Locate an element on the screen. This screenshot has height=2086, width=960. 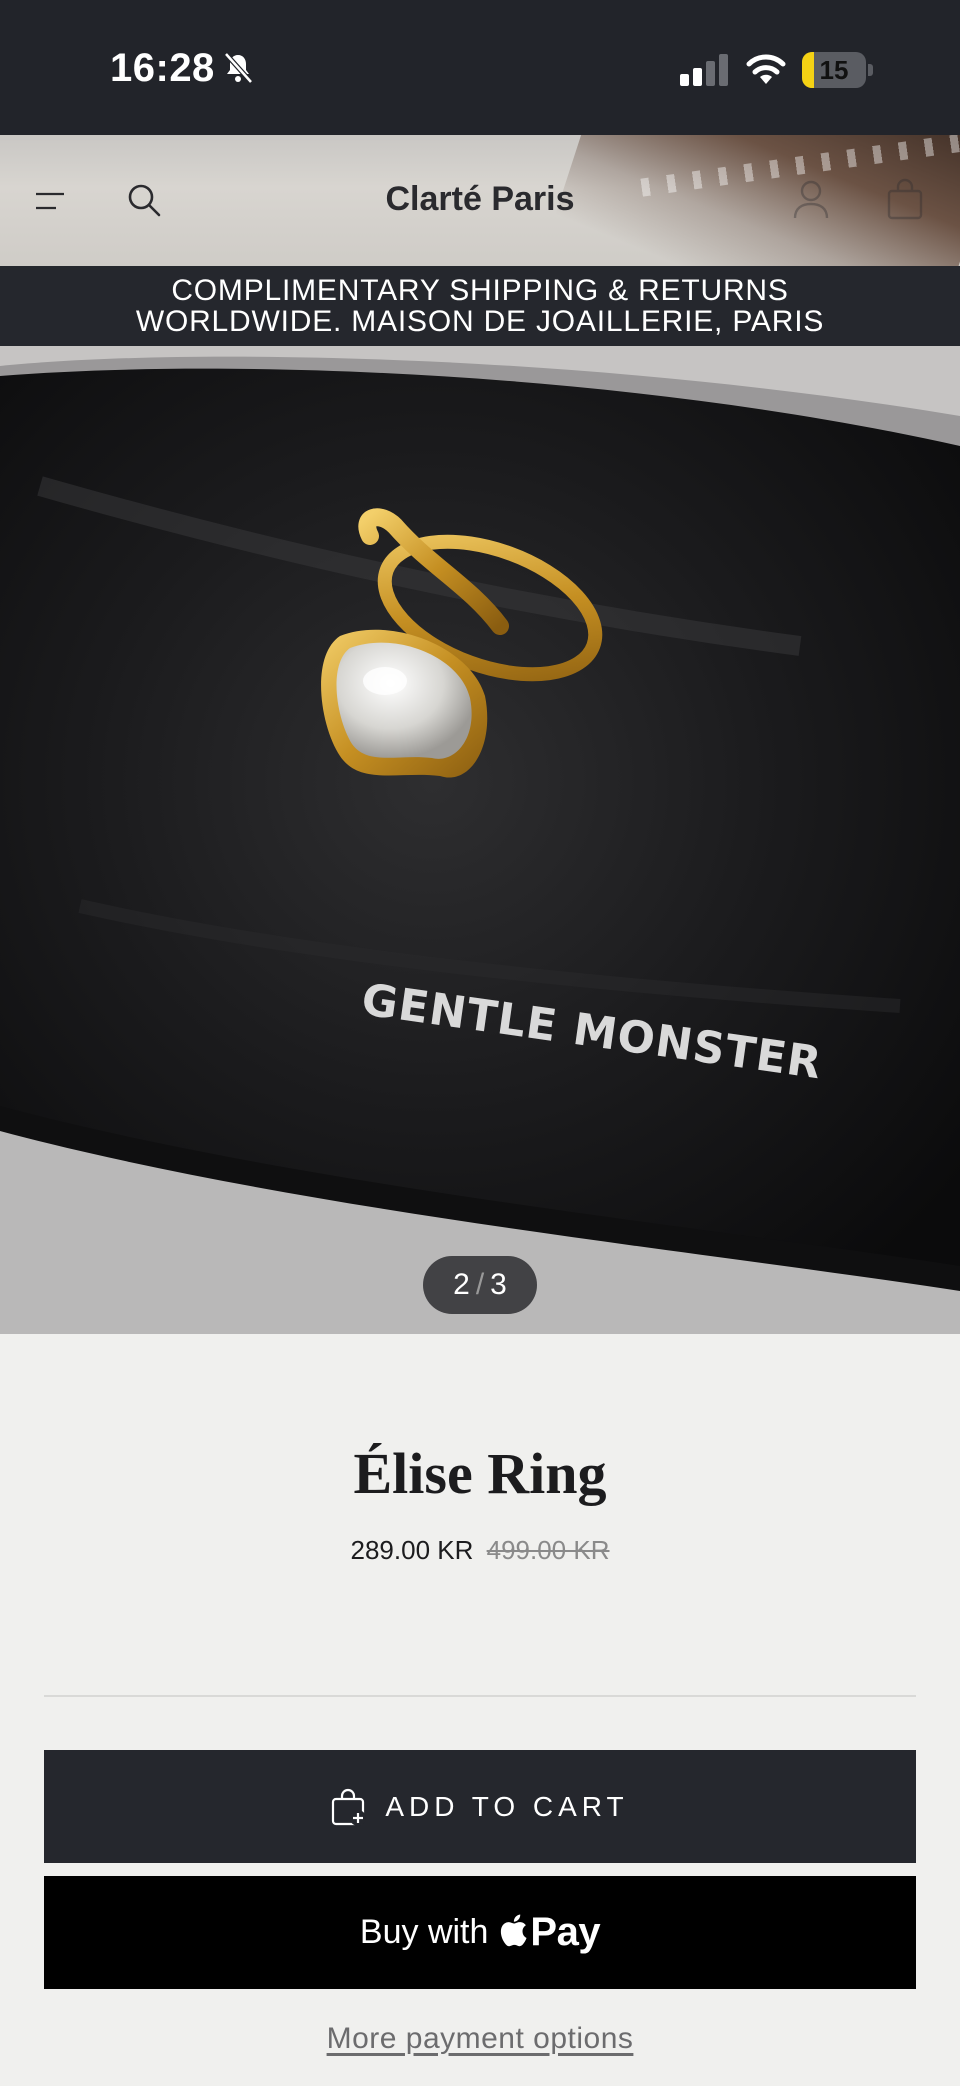
more-payment-options: More payment options is located at coordinates (480, 2039).